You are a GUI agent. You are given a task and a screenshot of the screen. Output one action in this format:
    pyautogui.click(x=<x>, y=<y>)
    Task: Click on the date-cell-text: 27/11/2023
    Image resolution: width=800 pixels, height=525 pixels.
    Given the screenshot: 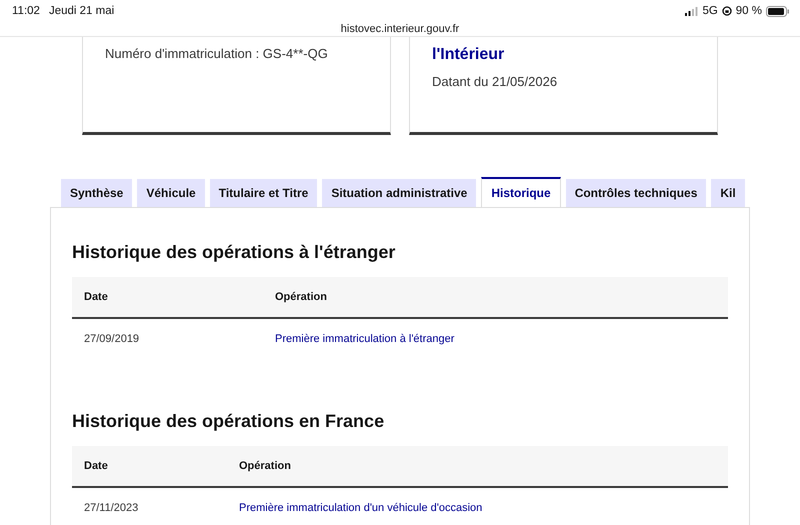 What is the action you would take?
    pyautogui.click(x=111, y=508)
    